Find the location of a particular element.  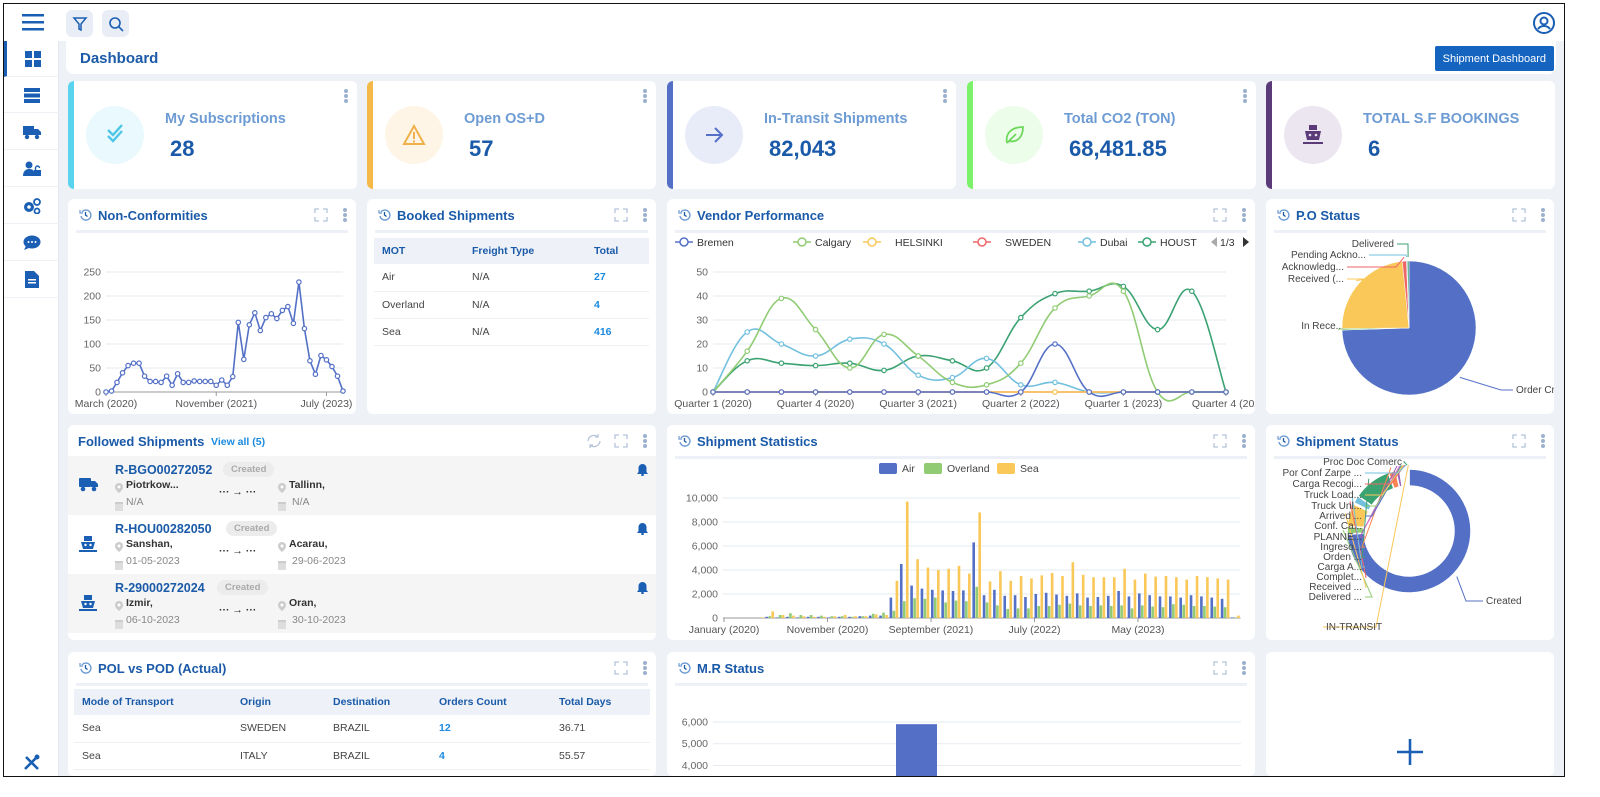

column-header: Orders Count is located at coordinates (491, 702).